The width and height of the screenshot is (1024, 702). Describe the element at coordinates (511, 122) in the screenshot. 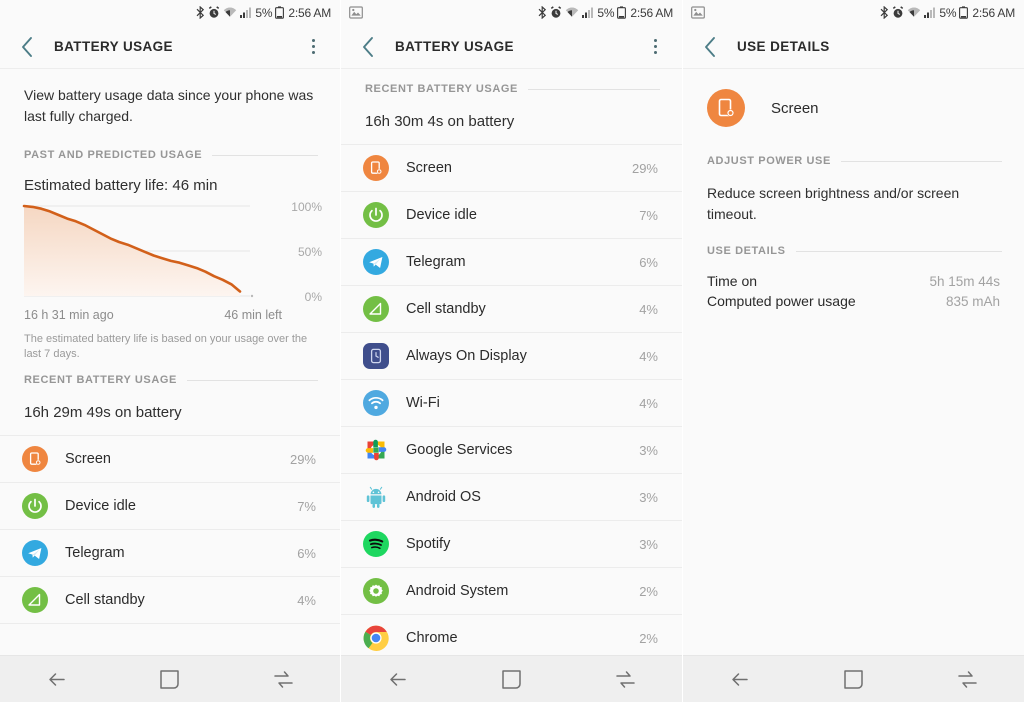

I see `on-battery-duration: 16h 30m 4s on battery` at that location.